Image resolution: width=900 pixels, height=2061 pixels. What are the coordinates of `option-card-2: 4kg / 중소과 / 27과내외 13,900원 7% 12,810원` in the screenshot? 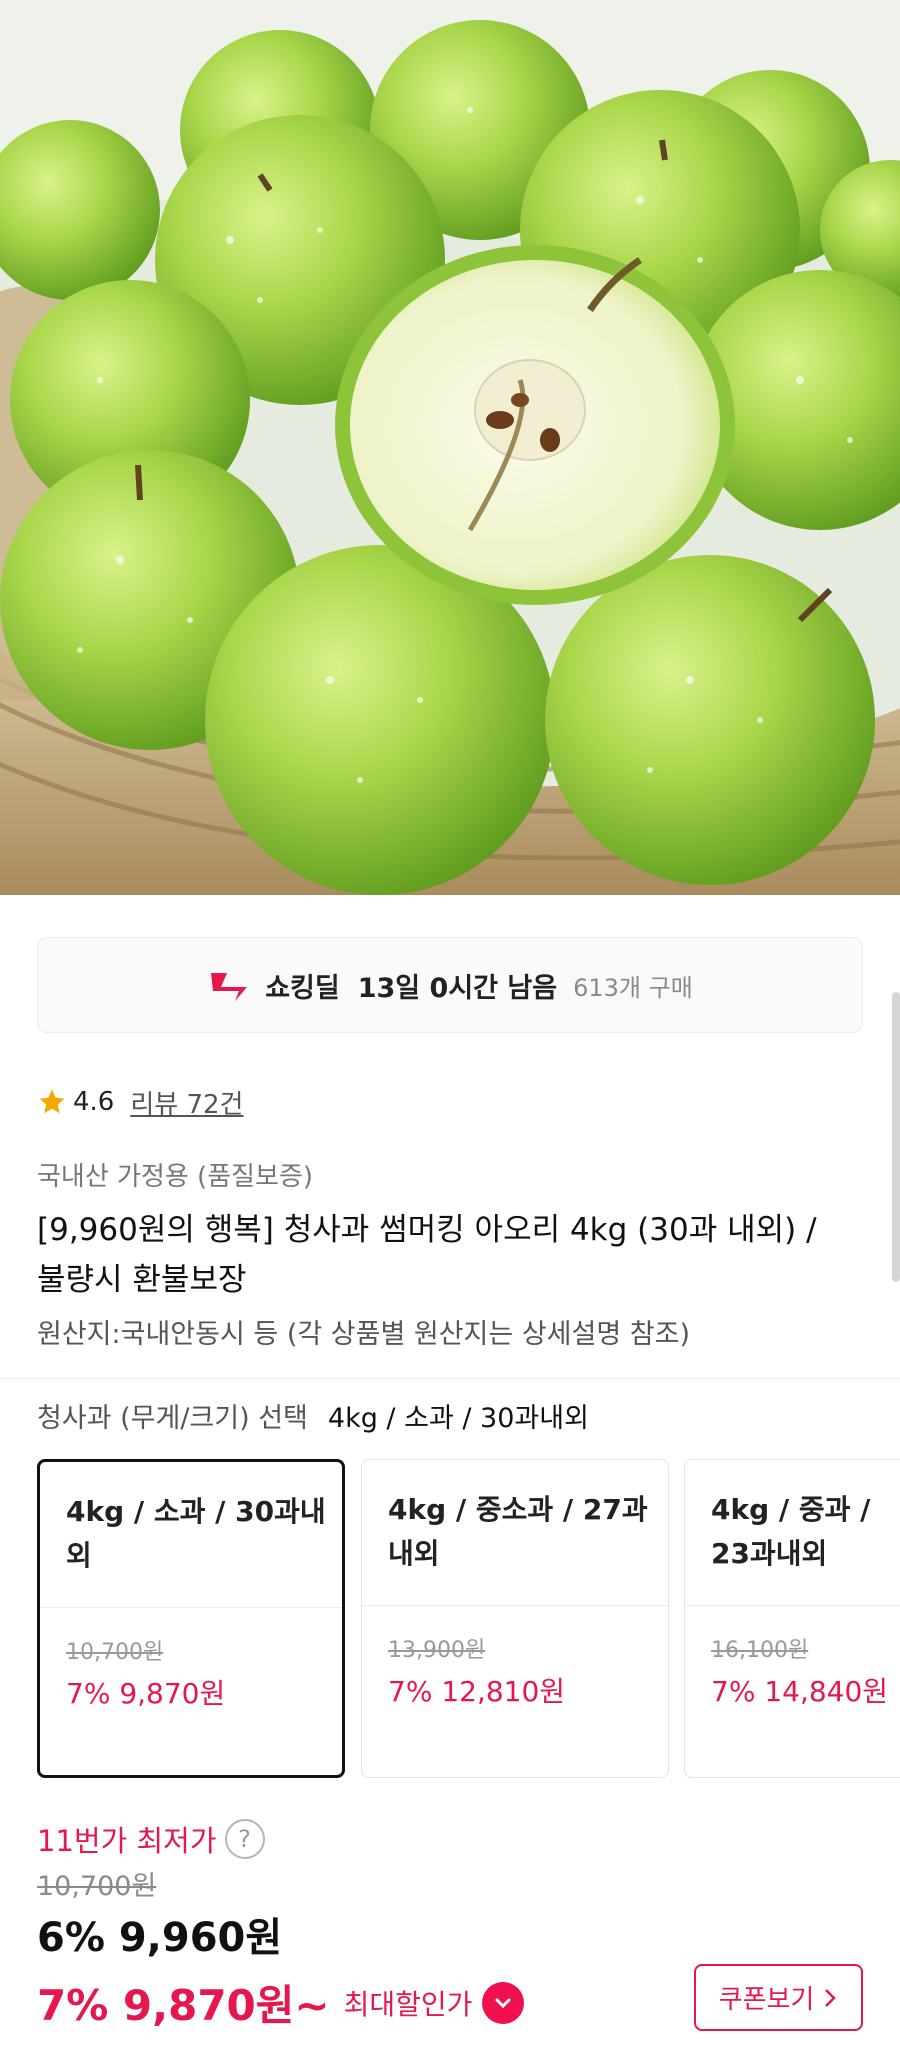 It's located at (515, 1618).